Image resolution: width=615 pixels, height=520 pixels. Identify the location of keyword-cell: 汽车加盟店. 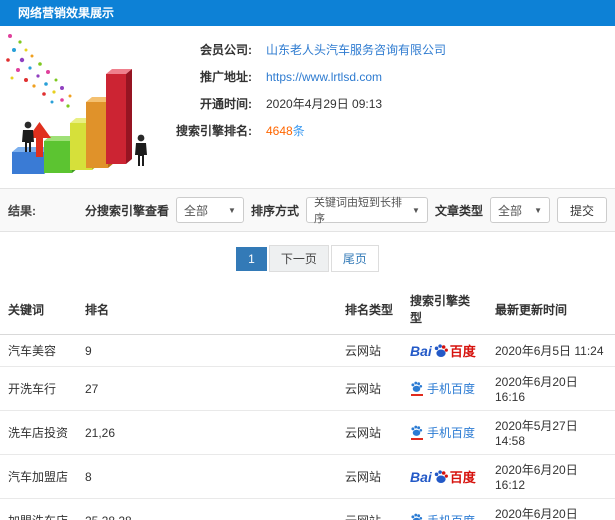
(38, 476).